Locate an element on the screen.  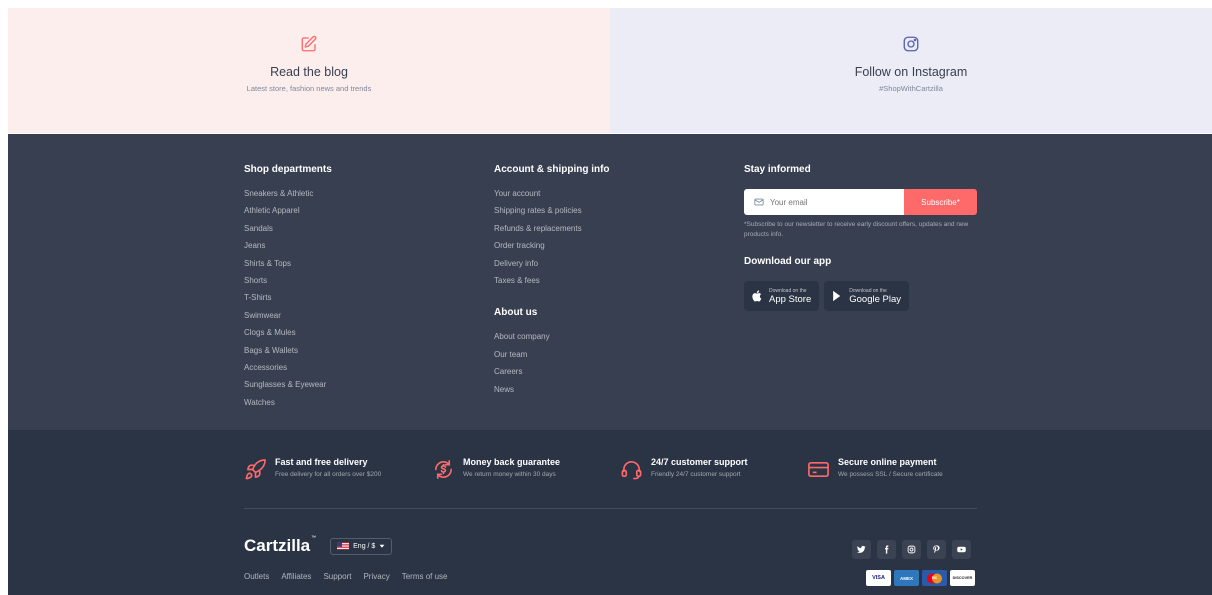
feature-subtitle: We possess SSL / Secure certificate is located at coordinates (890, 474).